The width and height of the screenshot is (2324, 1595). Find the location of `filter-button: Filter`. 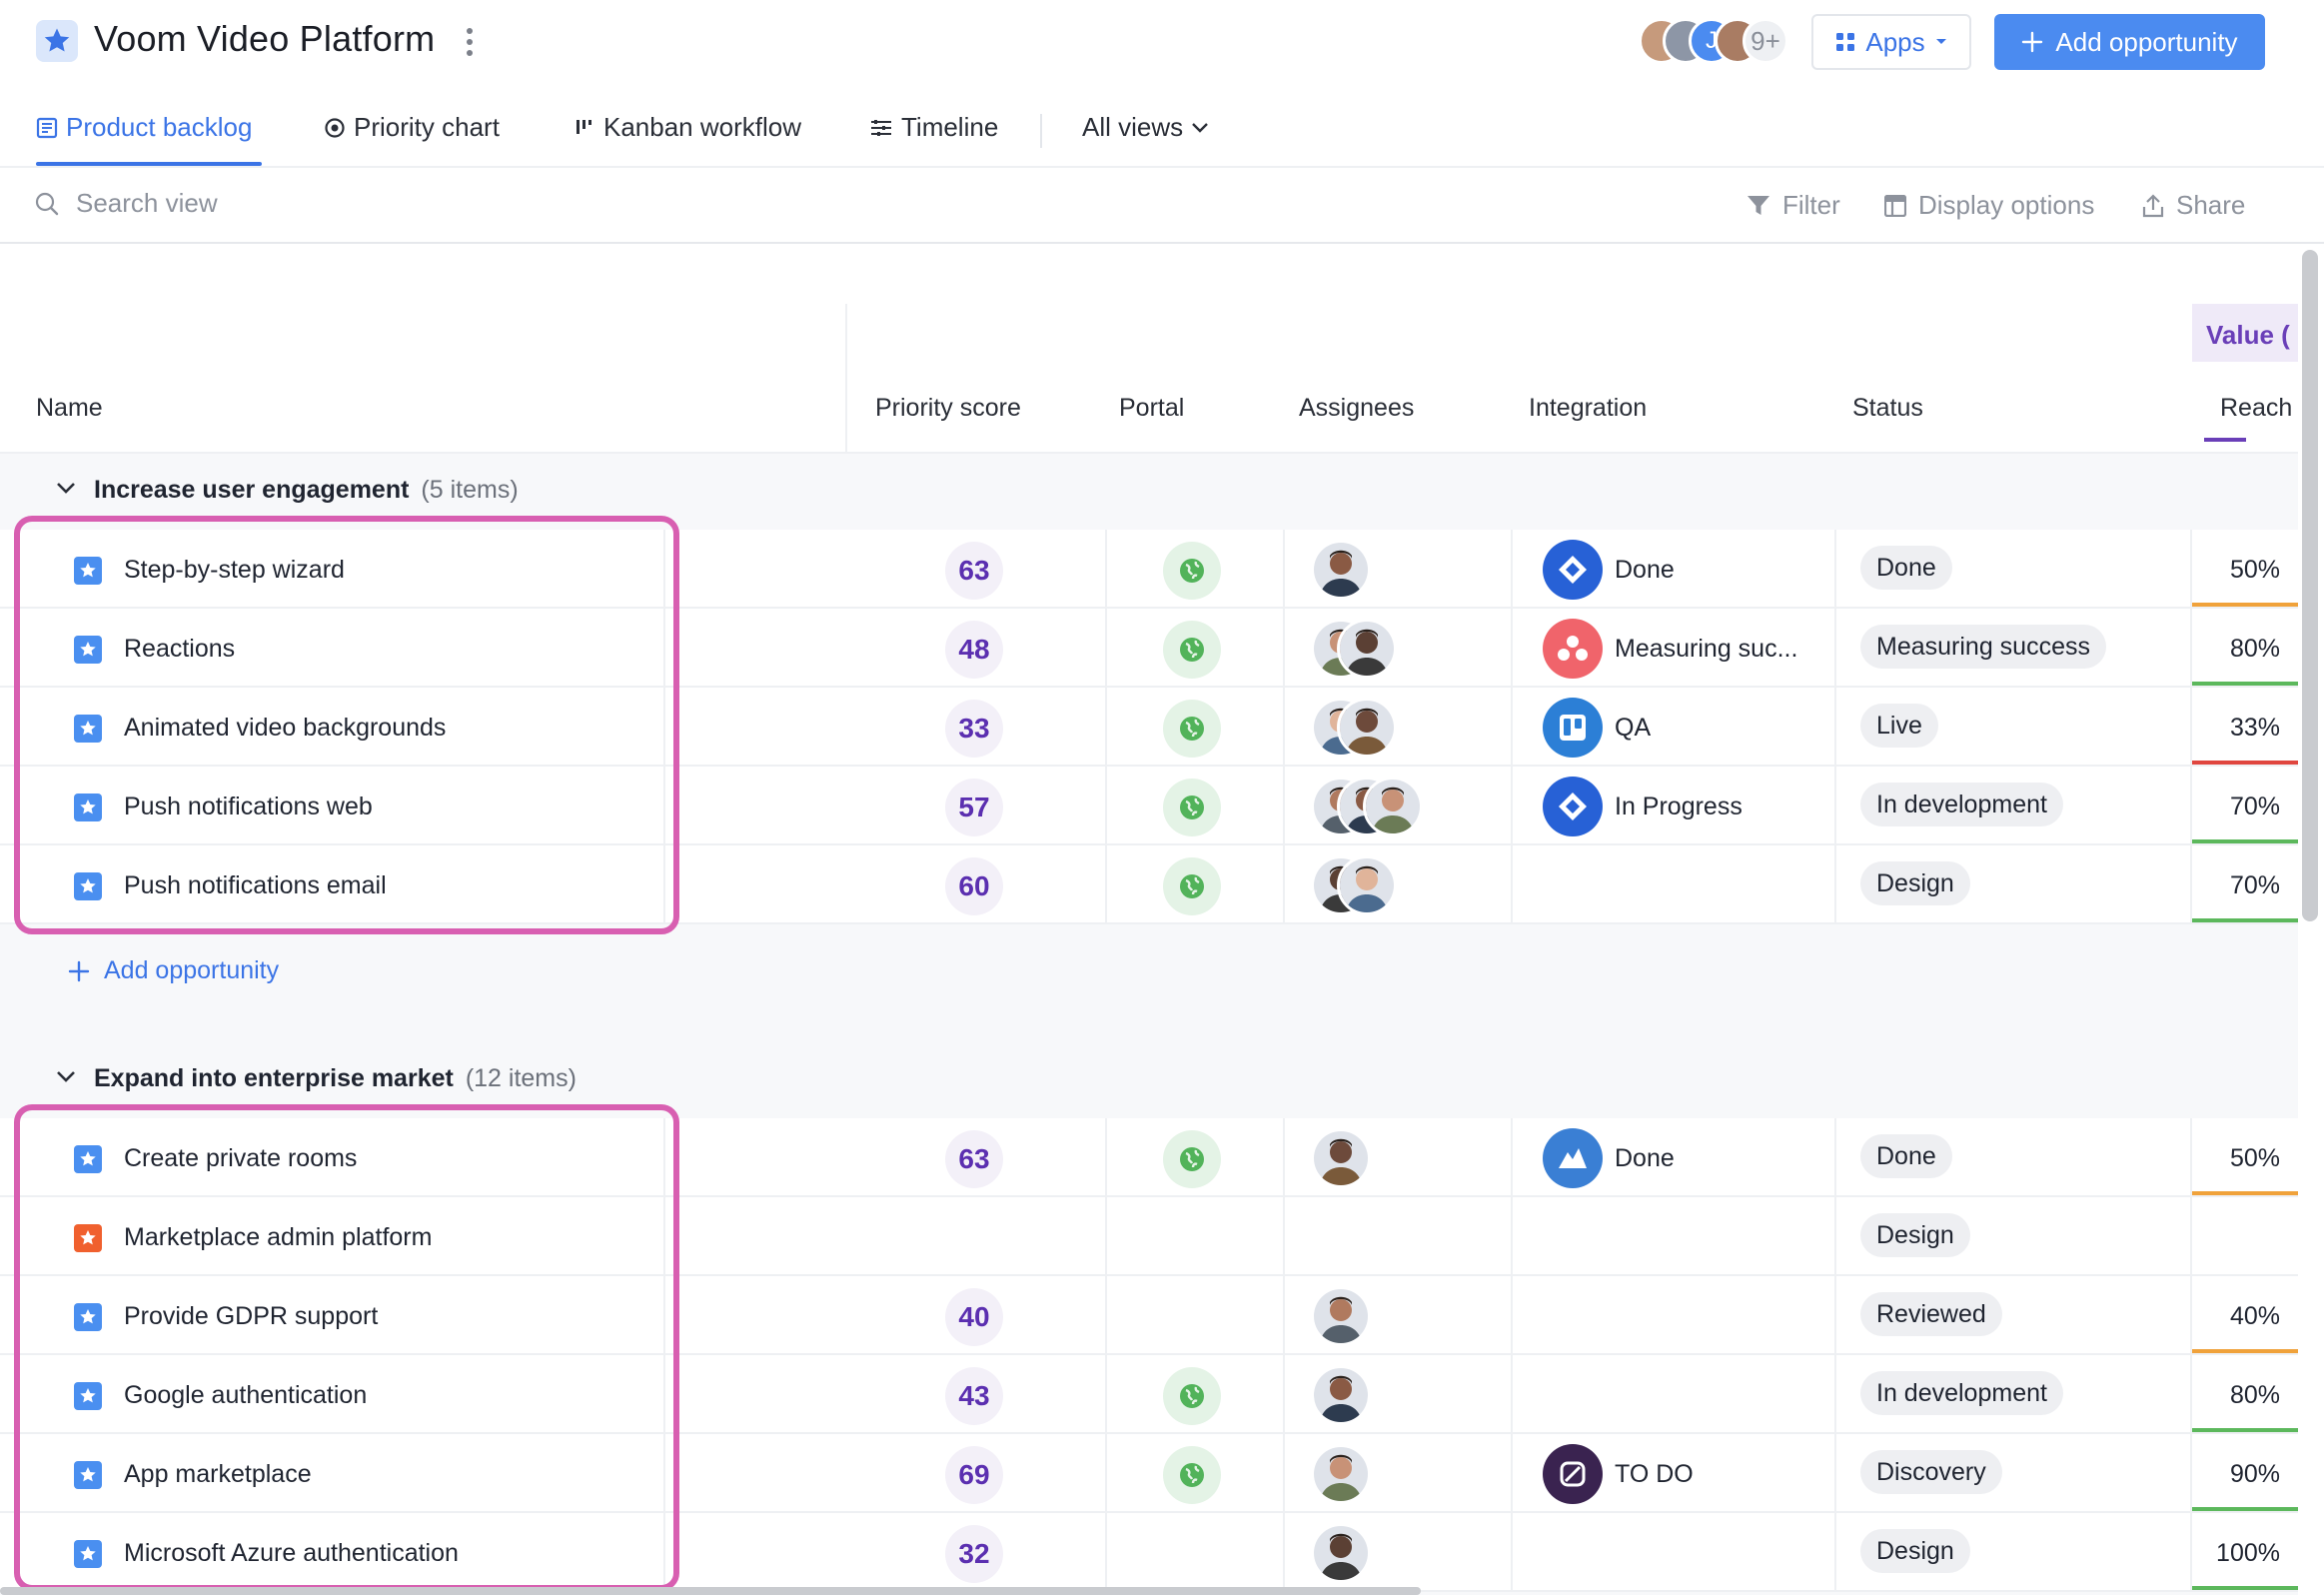

filter-button: Filter is located at coordinates (1793, 205).